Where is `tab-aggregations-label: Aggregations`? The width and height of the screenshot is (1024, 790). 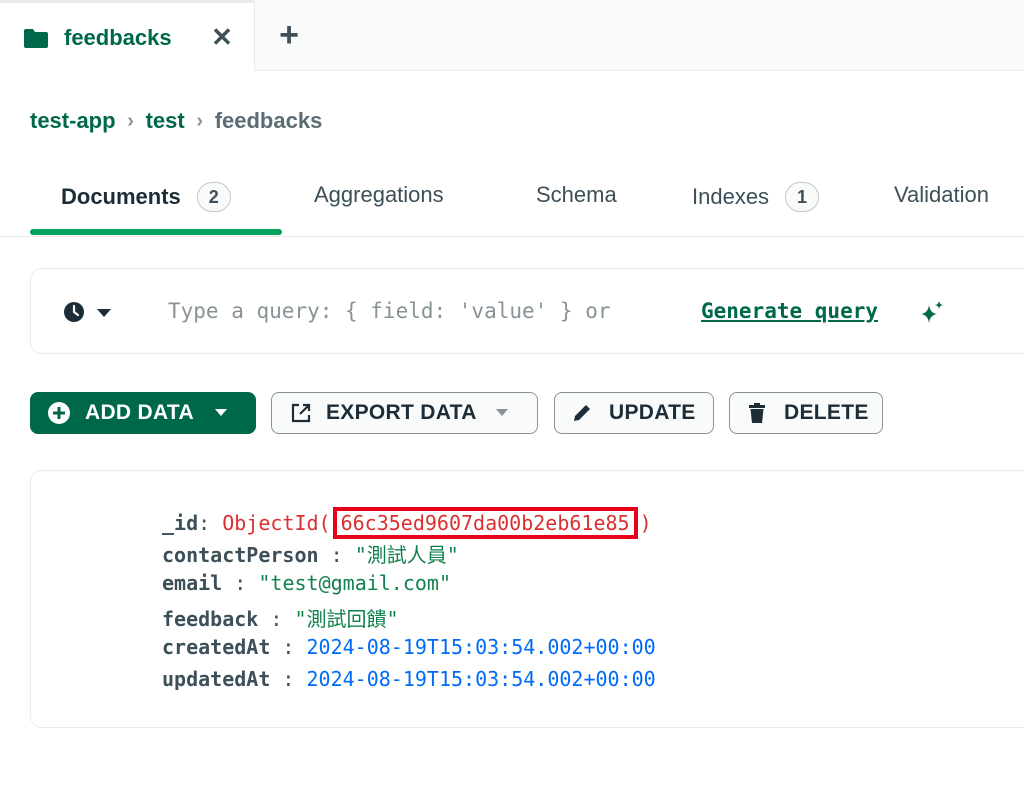 tab-aggregations-label: Aggregations is located at coordinates (379, 194).